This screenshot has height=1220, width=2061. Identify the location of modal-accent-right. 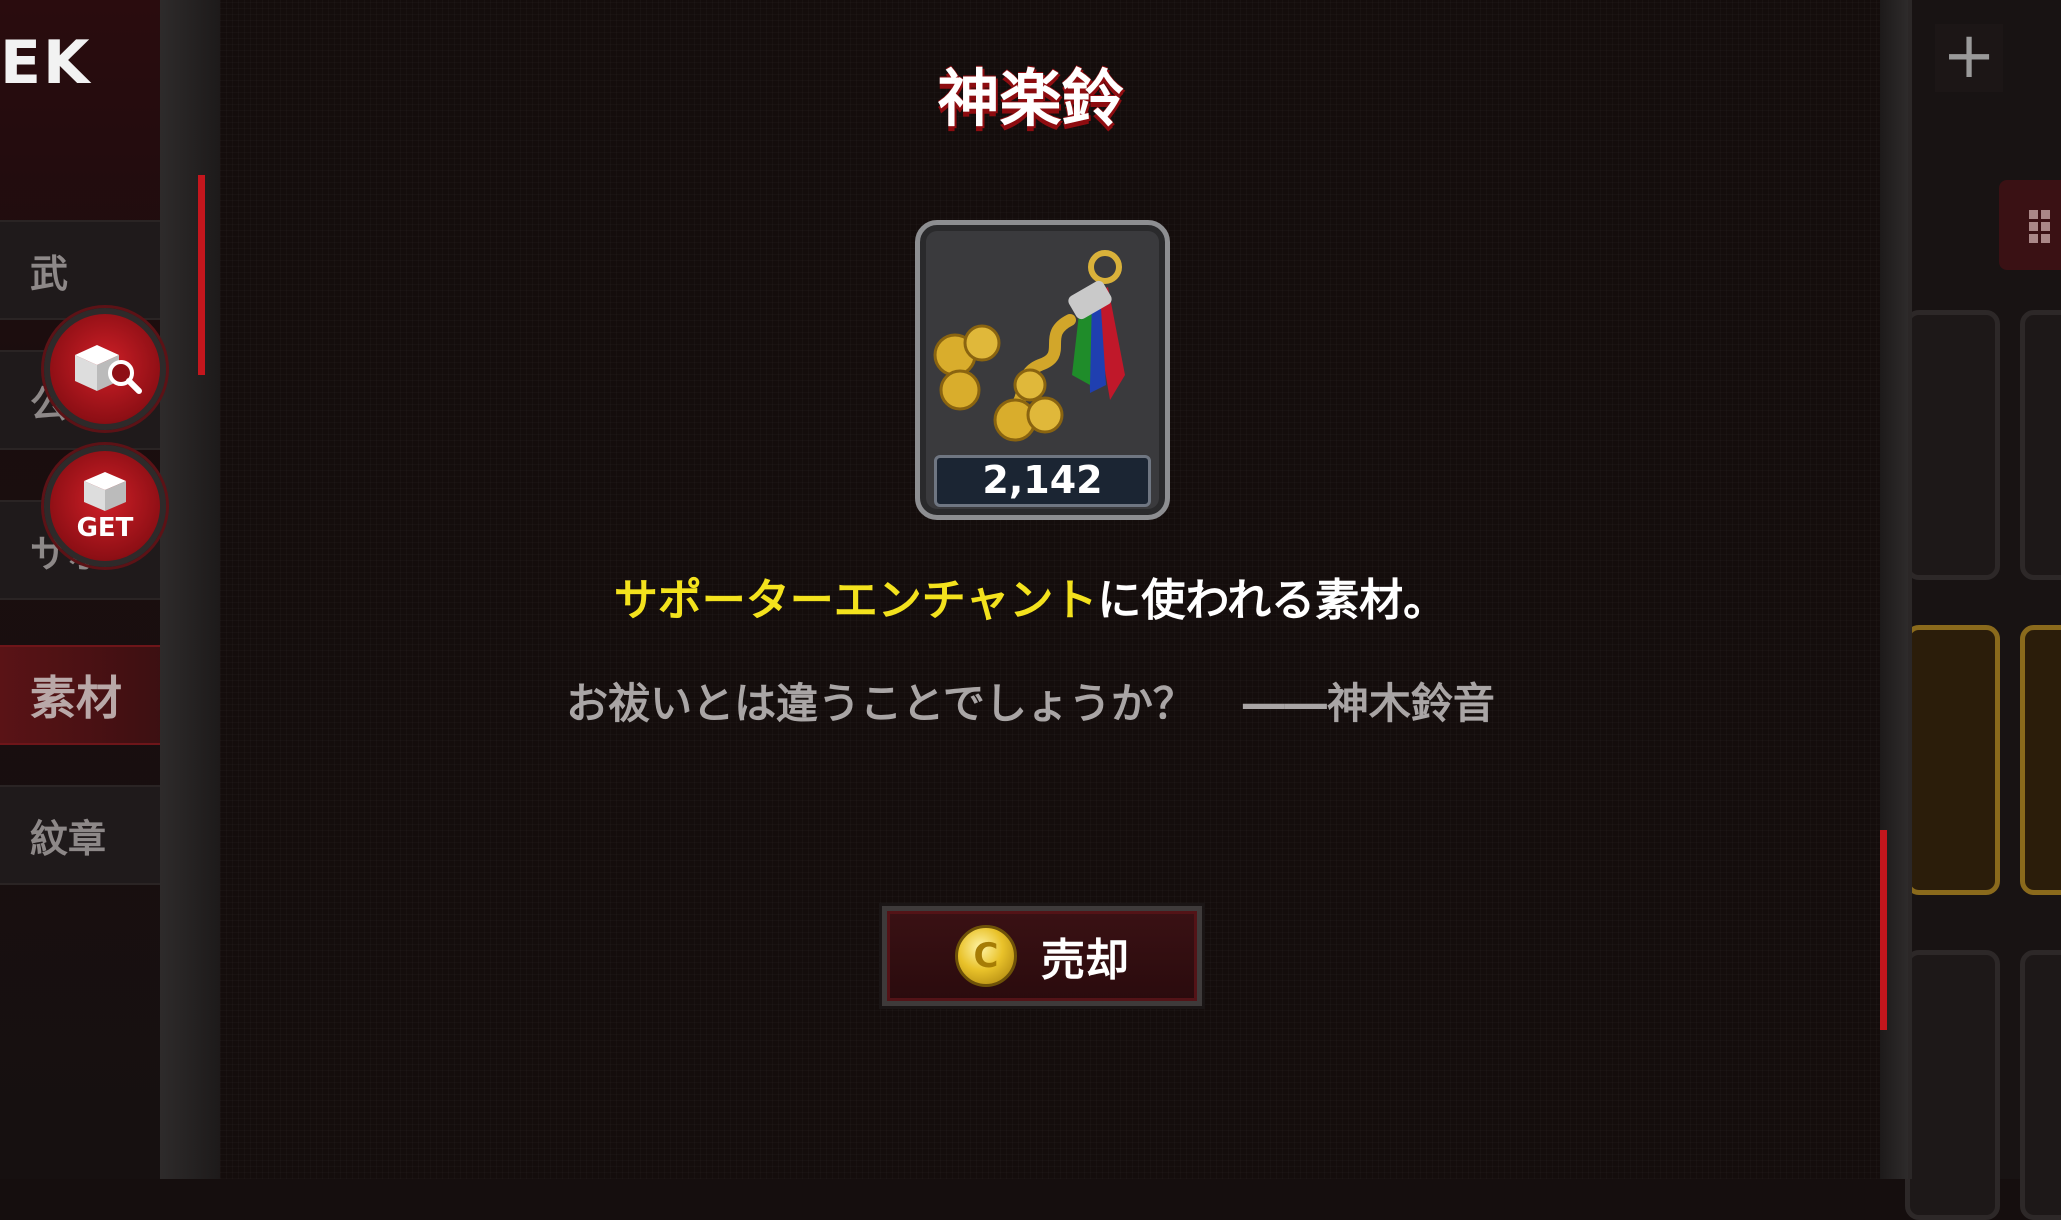
(1883, 930).